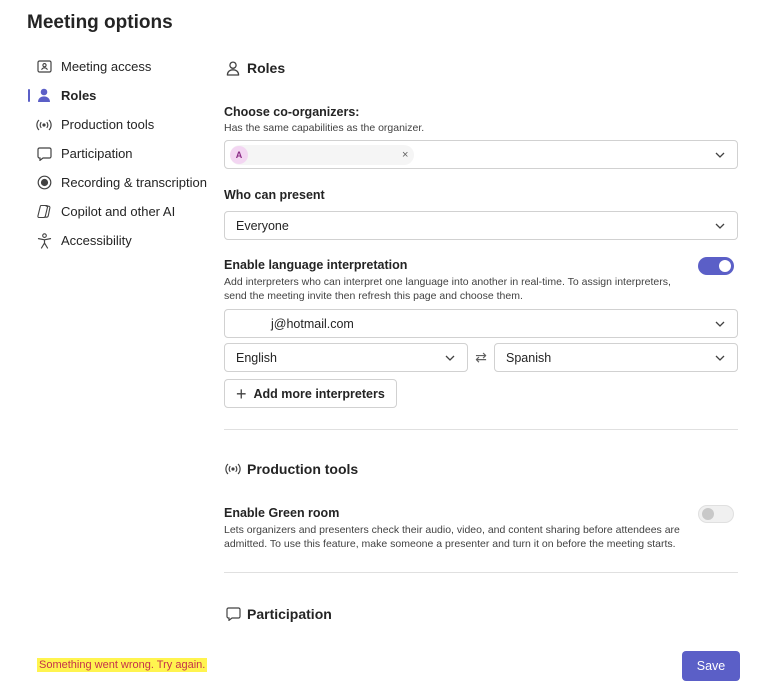  I want to click on sidebar-item-label: Meeting access, so click(106, 66).